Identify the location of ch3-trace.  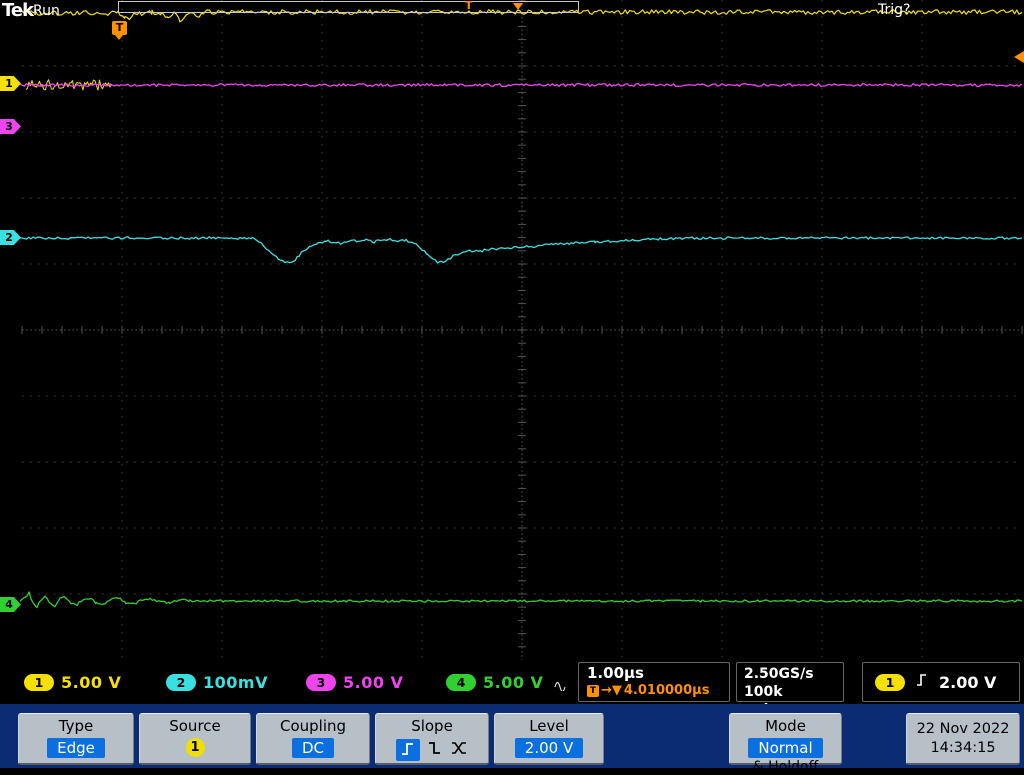
(521, 85).